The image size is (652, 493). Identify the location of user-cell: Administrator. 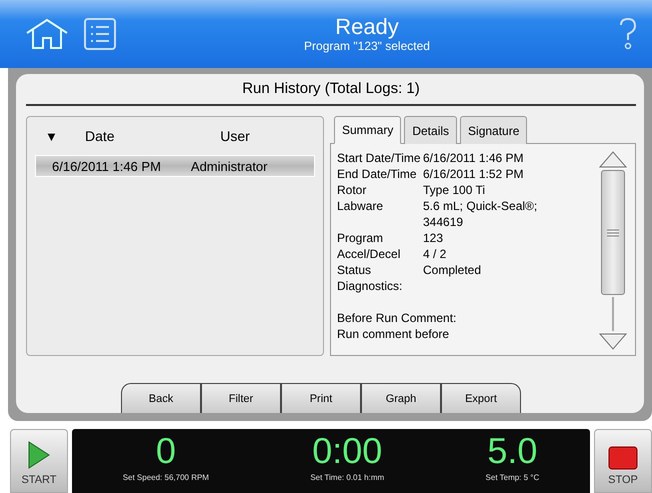
(229, 166).